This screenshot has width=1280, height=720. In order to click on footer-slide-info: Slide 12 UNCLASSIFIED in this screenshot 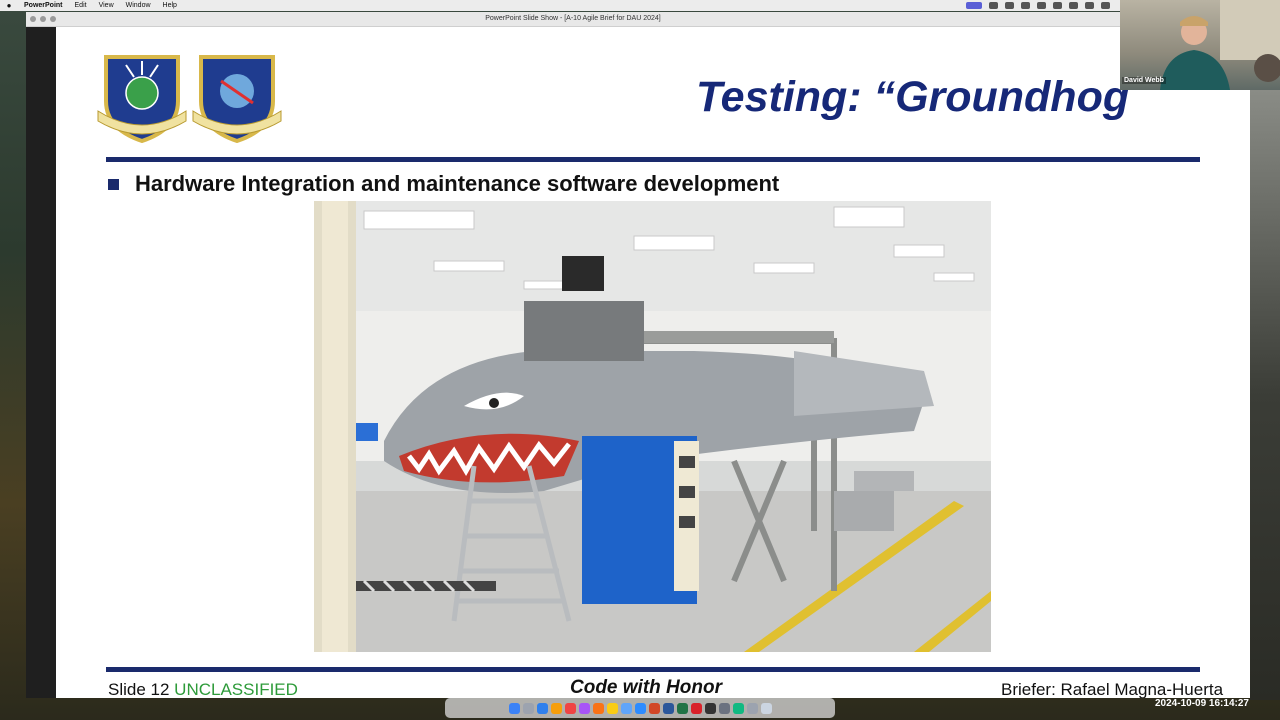, I will do `click(203, 689)`.